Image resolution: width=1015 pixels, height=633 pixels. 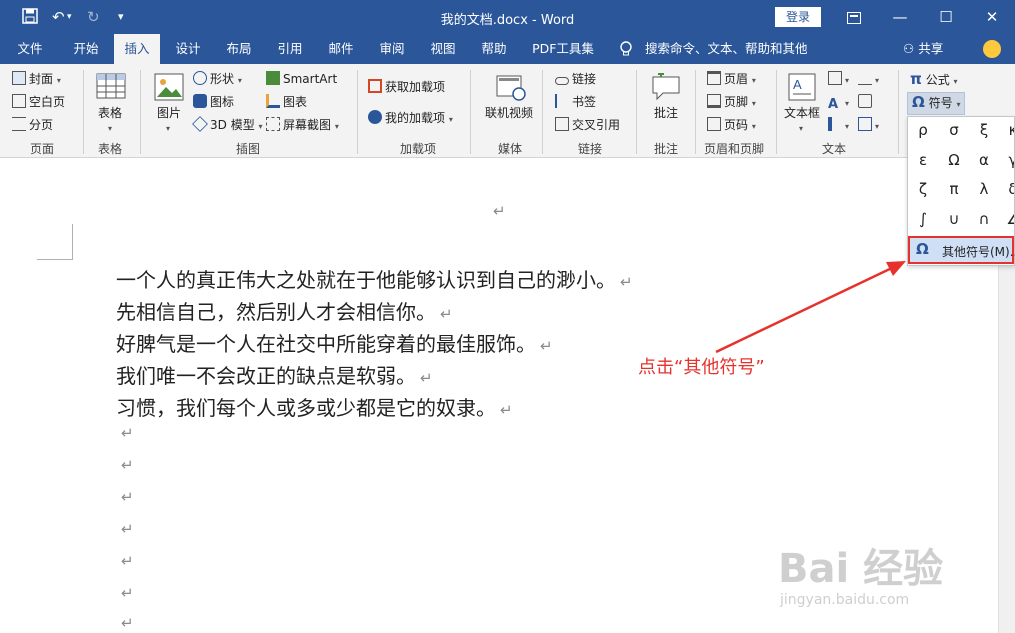 I want to click on group-illustrations: 插图, so click(x=247, y=149).